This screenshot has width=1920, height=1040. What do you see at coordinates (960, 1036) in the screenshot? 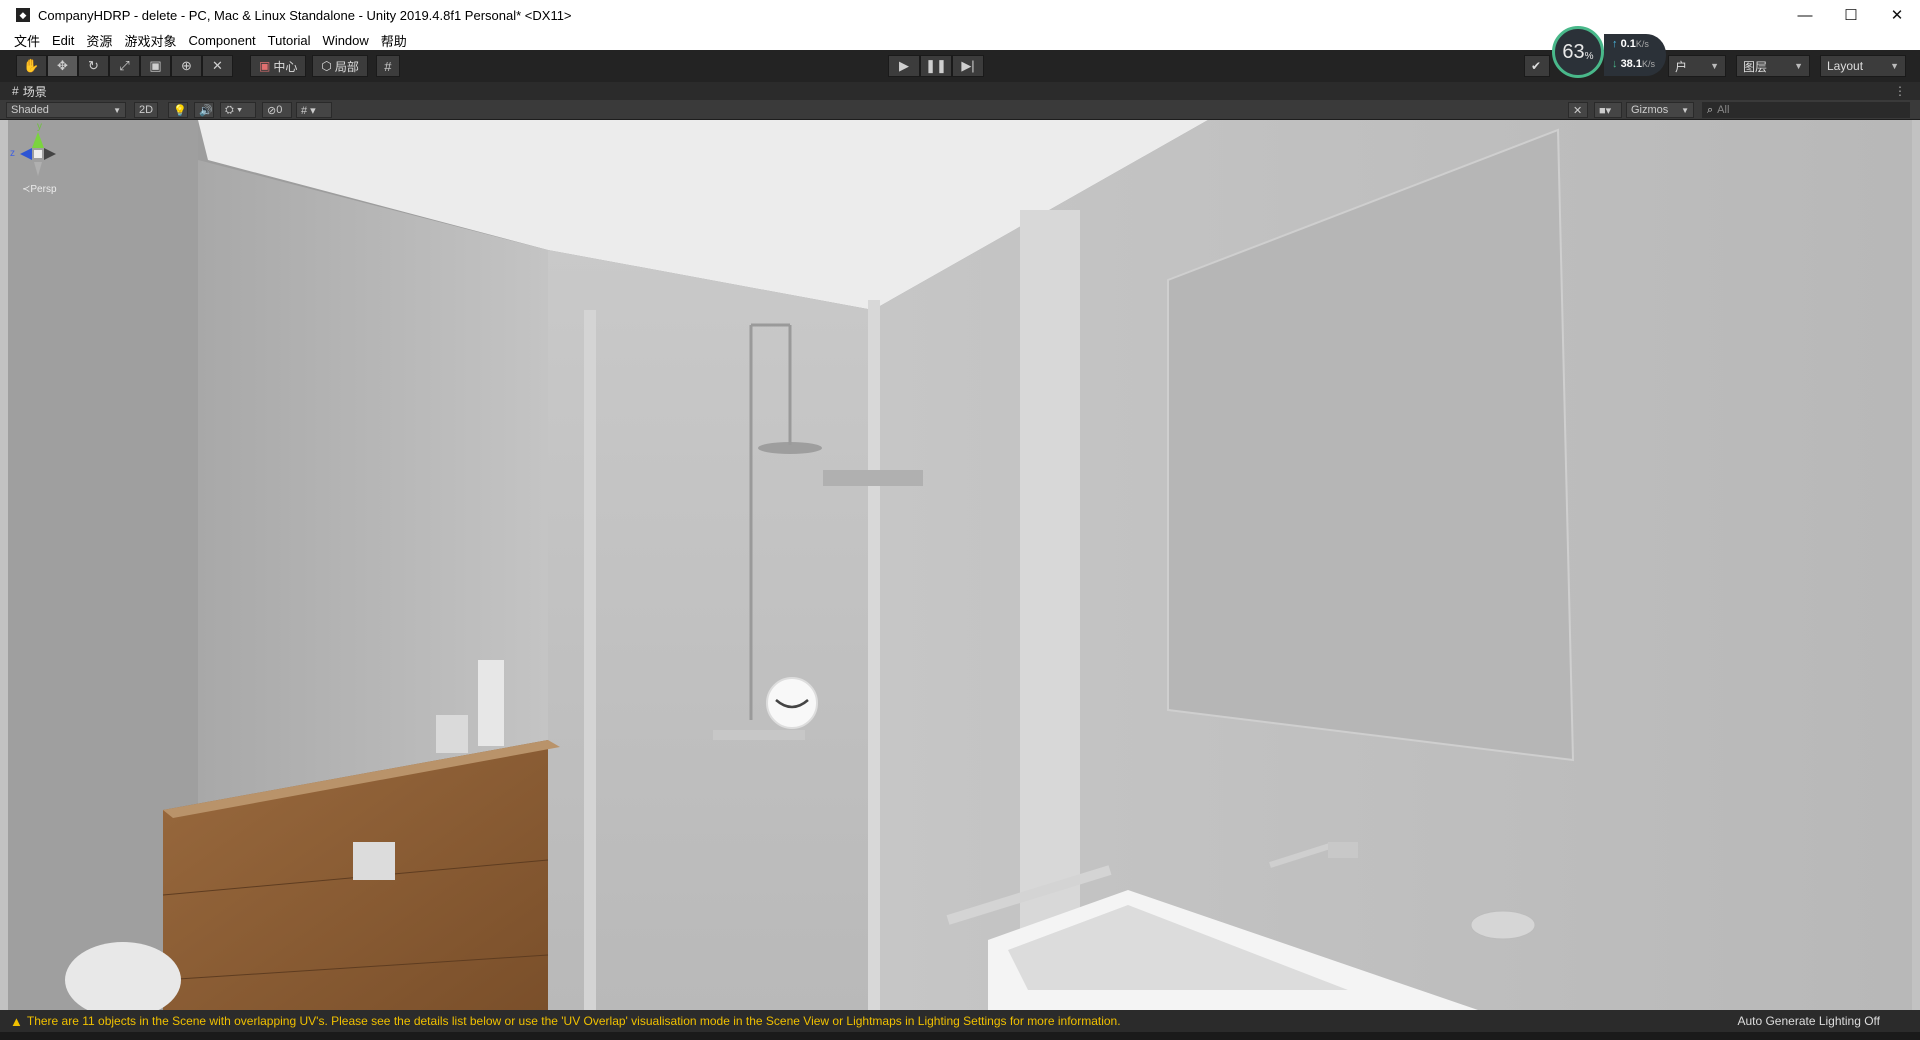
I see `window-bottom-edge` at bounding box center [960, 1036].